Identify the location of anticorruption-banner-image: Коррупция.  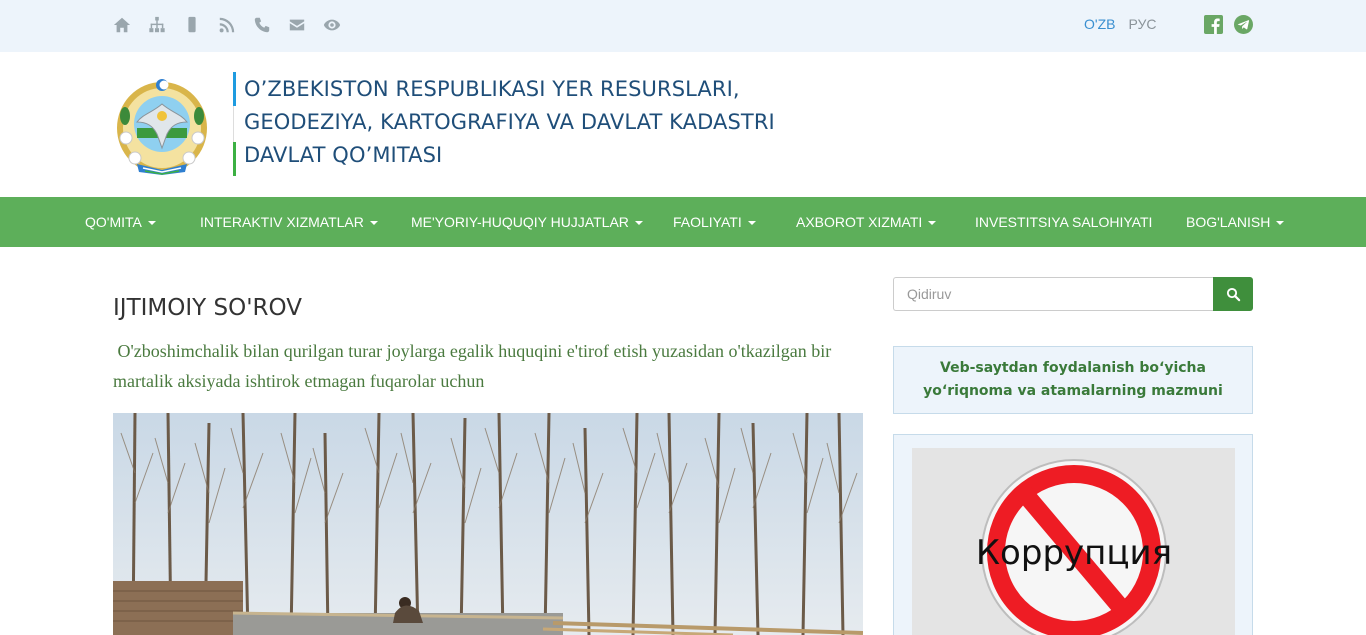
(1073, 541).